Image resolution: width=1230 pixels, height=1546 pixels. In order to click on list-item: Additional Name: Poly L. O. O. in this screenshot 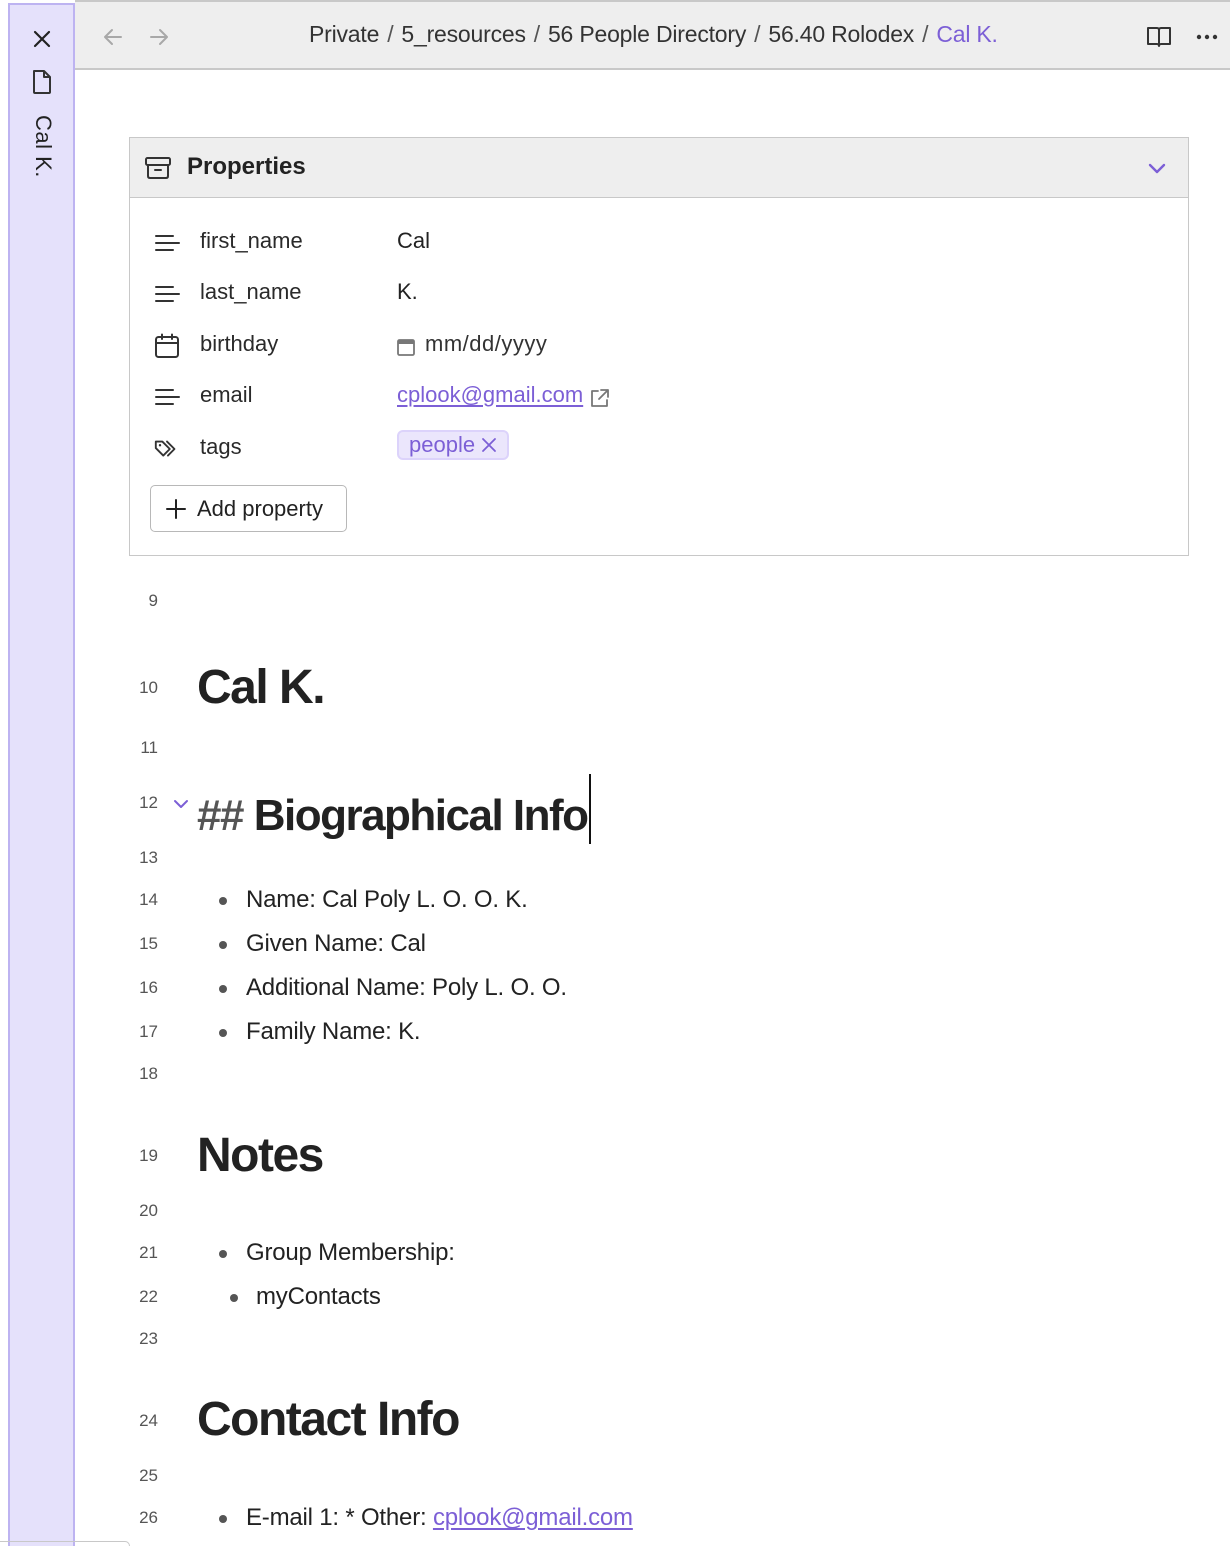, I will do `click(406, 988)`.